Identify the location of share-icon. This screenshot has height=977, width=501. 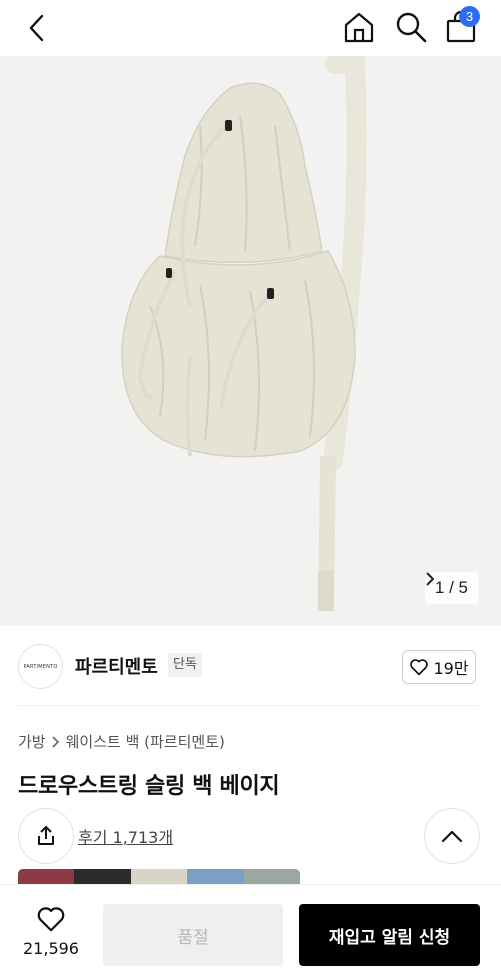
(46, 835).